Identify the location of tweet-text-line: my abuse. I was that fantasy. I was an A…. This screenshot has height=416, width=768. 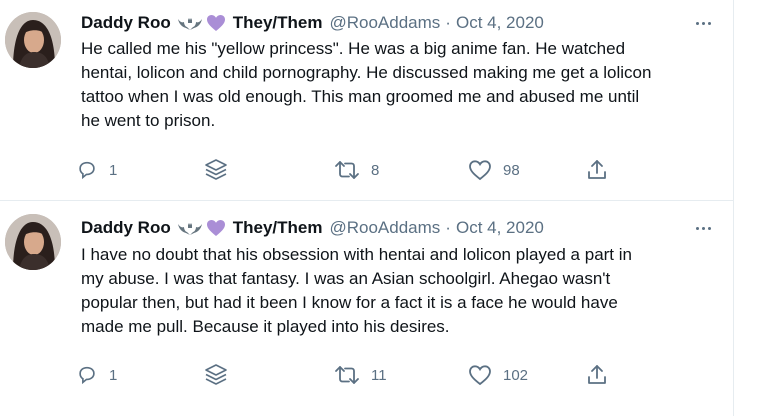
(346, 278).